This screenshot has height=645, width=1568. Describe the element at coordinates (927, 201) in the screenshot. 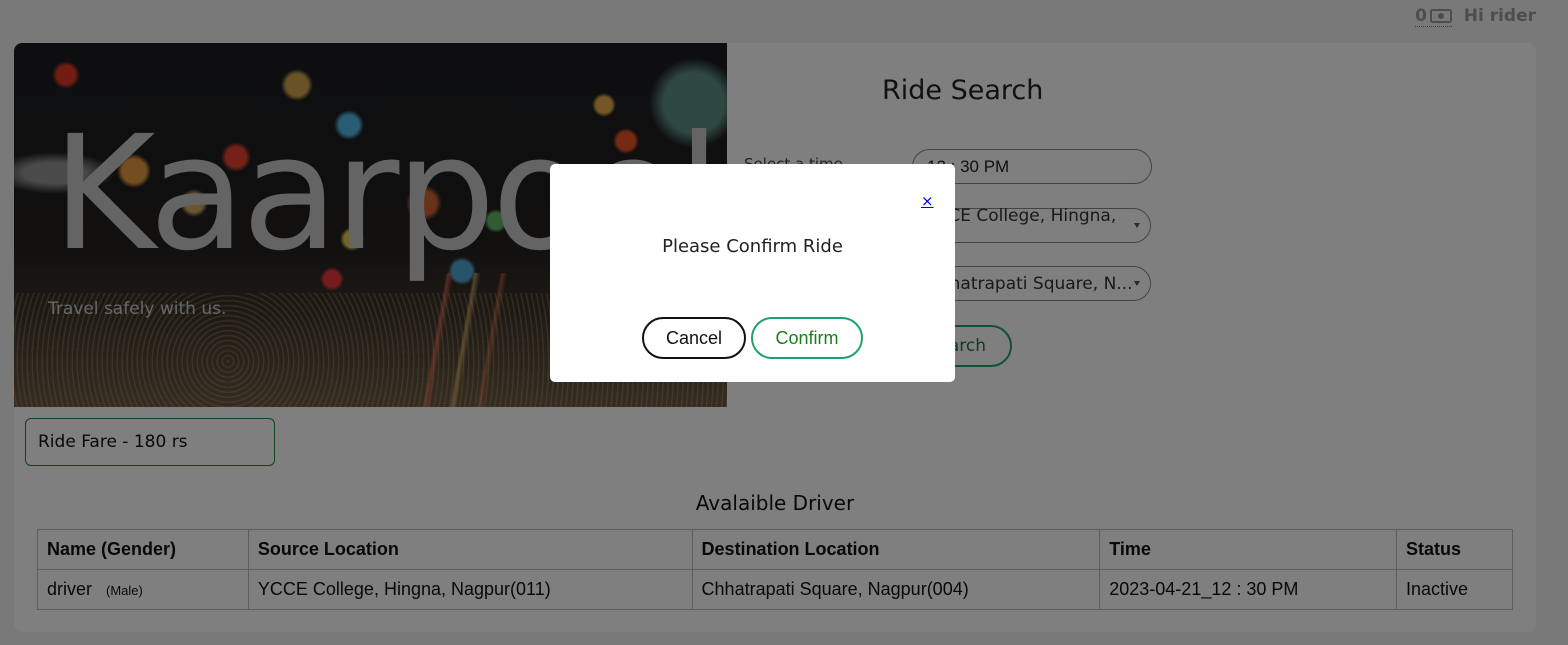

I see `close-icon: ×` at that location.